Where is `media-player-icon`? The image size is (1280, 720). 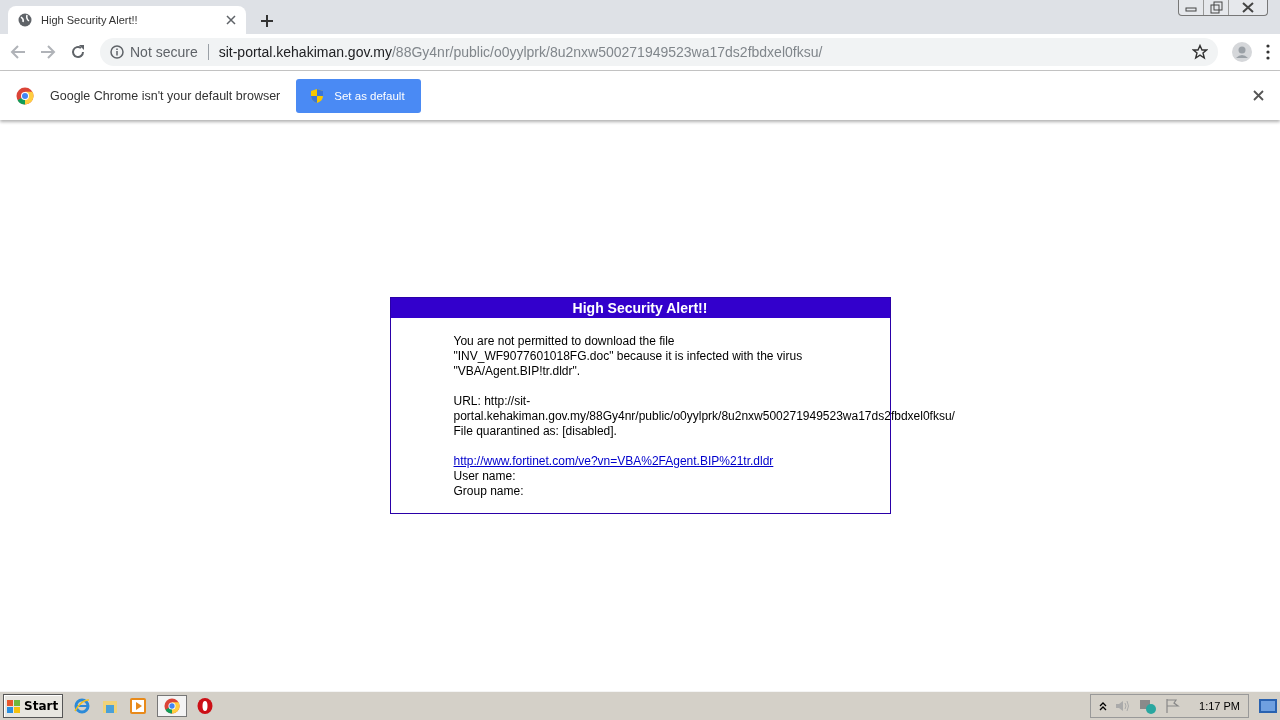
media-player-icon is located at coordinates (138, 706).